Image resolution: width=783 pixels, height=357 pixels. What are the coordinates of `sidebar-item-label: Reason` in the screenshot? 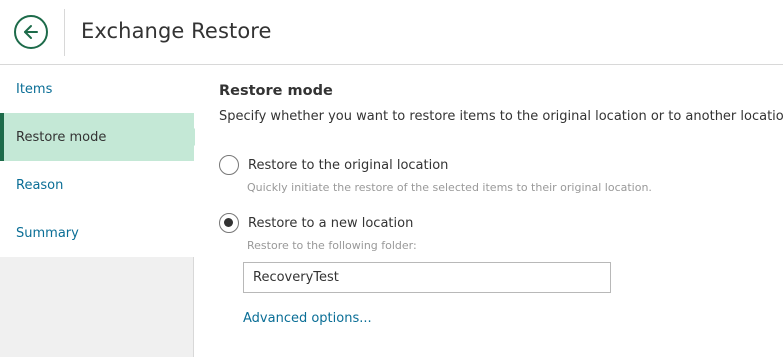 It's located at (40, 185).